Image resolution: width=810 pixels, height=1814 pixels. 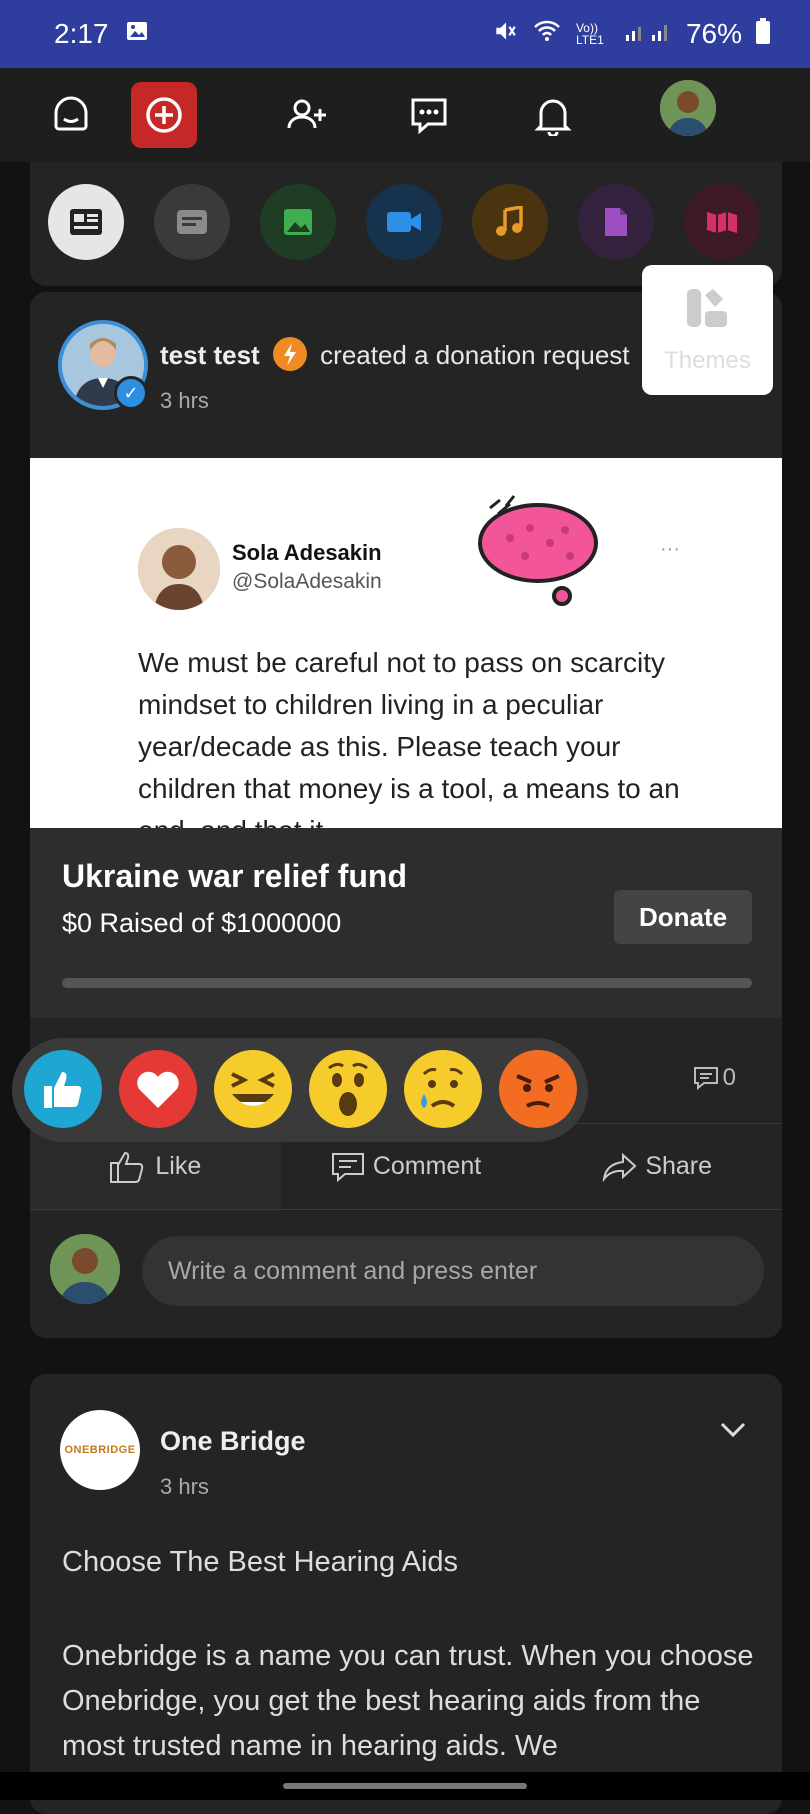 What do you see at coordinates (81, 33) in the screenshot?
I see `status-time: 2:17` at bounding box center [81, 33].